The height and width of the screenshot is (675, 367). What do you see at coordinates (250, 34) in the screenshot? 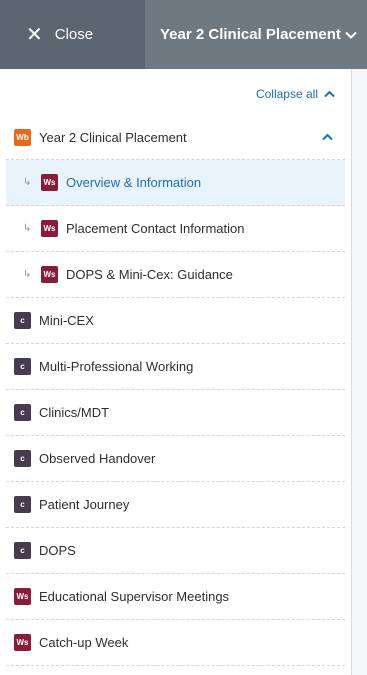
I see `workbook-title: Year 2 Clinical Placement` at bounding box center [250, 34].